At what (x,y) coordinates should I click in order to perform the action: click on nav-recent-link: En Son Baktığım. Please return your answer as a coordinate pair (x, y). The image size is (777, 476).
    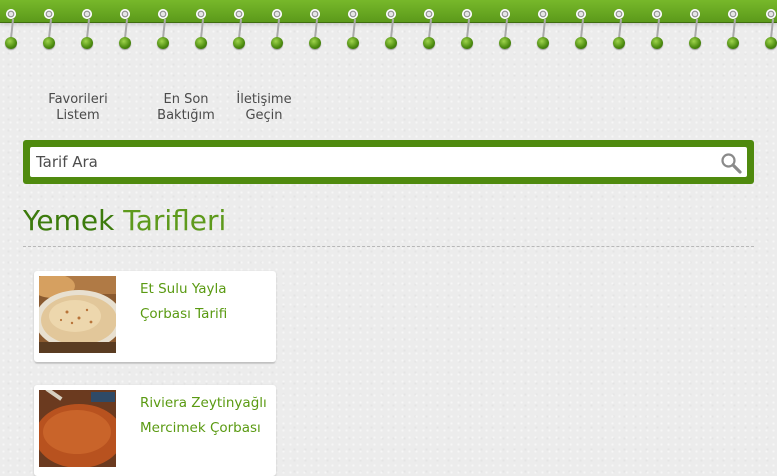
    Looking at the image, I should click on (186, 108).